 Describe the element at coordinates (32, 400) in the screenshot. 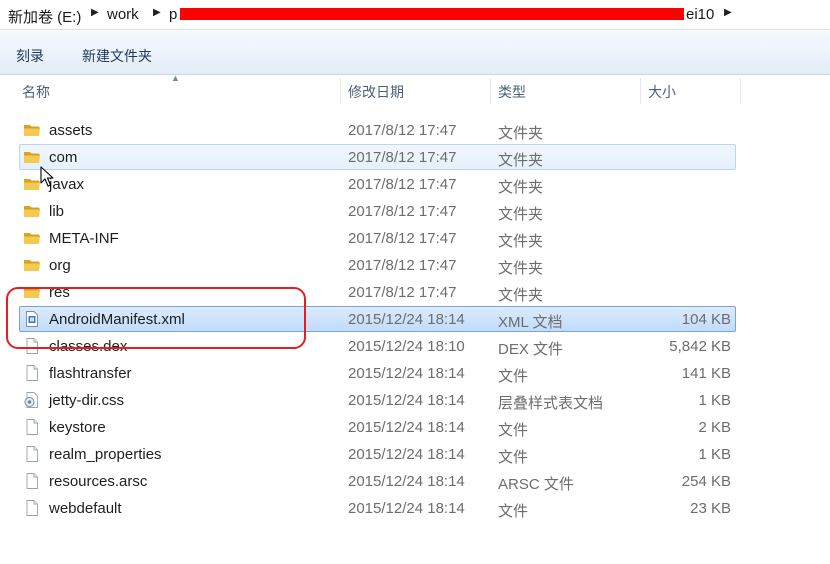

I see `css-file-icon` at that location.